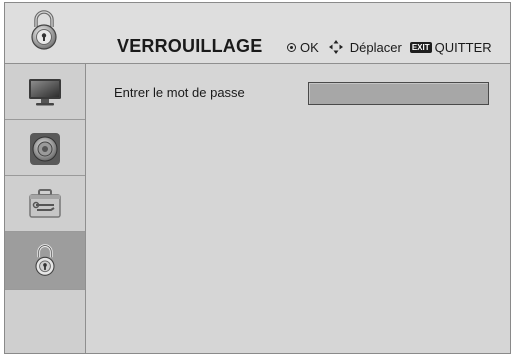  What do you see at coordinates (45, 321) in the screenshot?
I see `sidebar-empty-slot` at bounding box center [45, 321].